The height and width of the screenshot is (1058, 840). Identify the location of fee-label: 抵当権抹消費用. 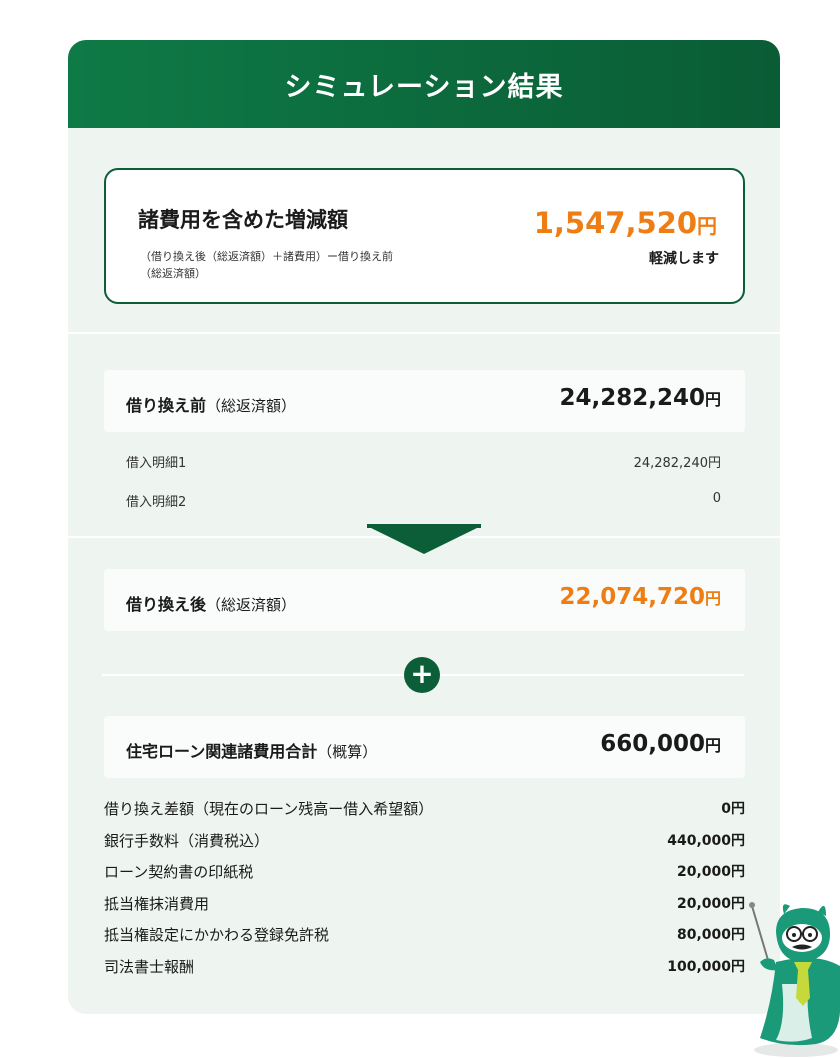
(157, 903).